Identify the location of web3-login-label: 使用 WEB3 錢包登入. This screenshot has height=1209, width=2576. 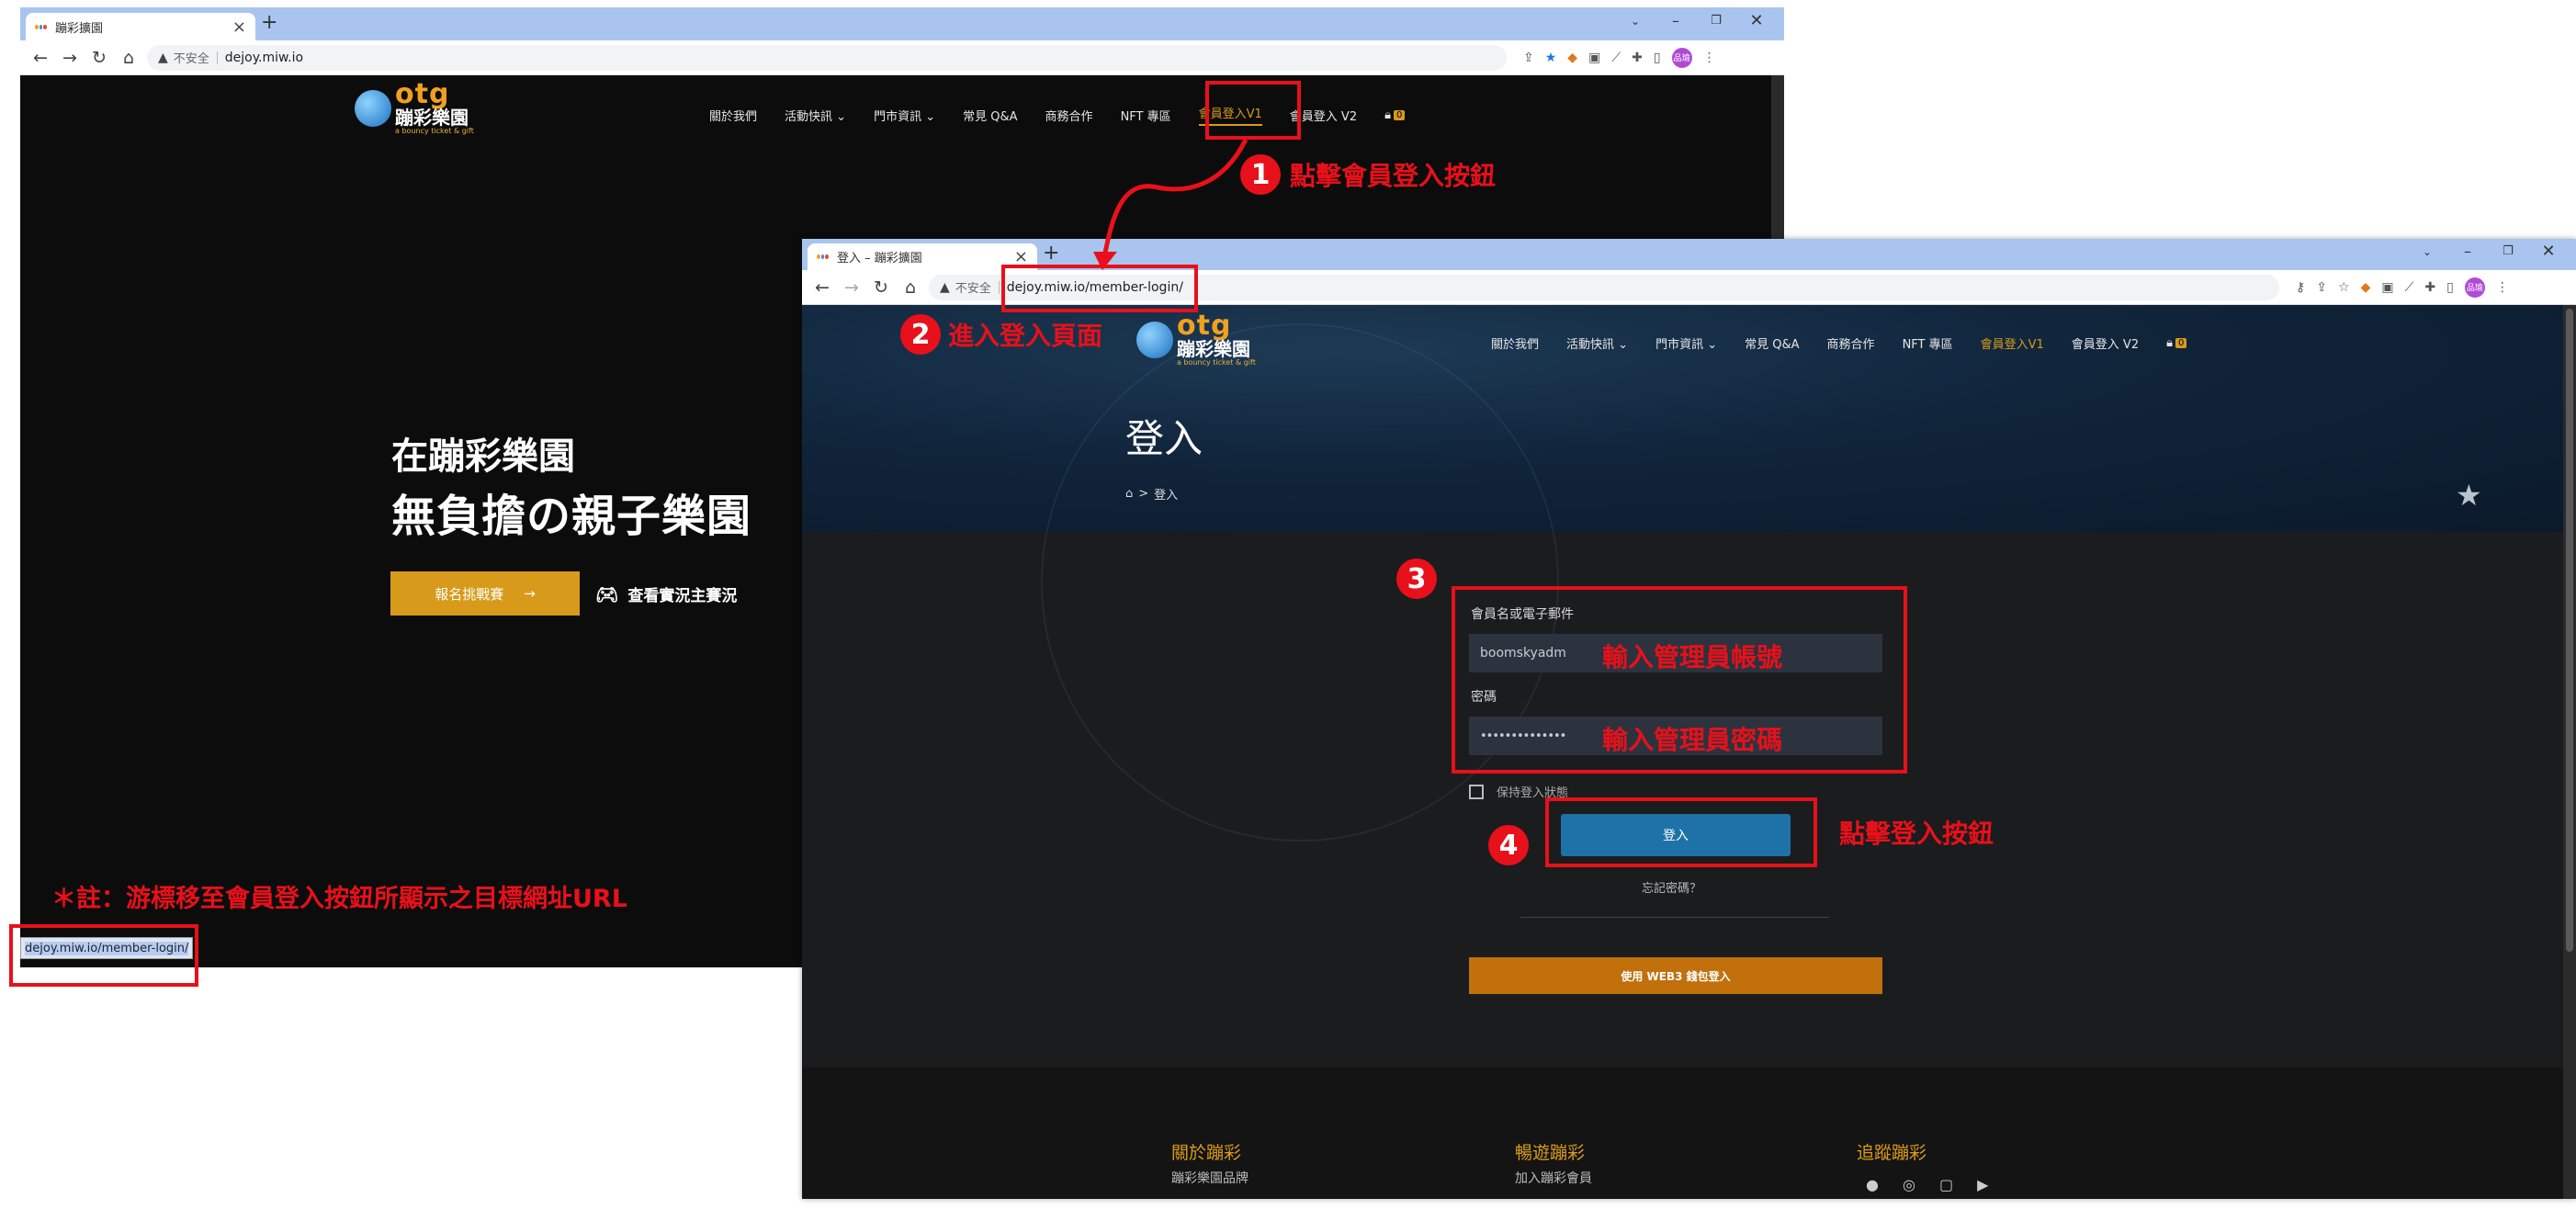
(1676, 976).